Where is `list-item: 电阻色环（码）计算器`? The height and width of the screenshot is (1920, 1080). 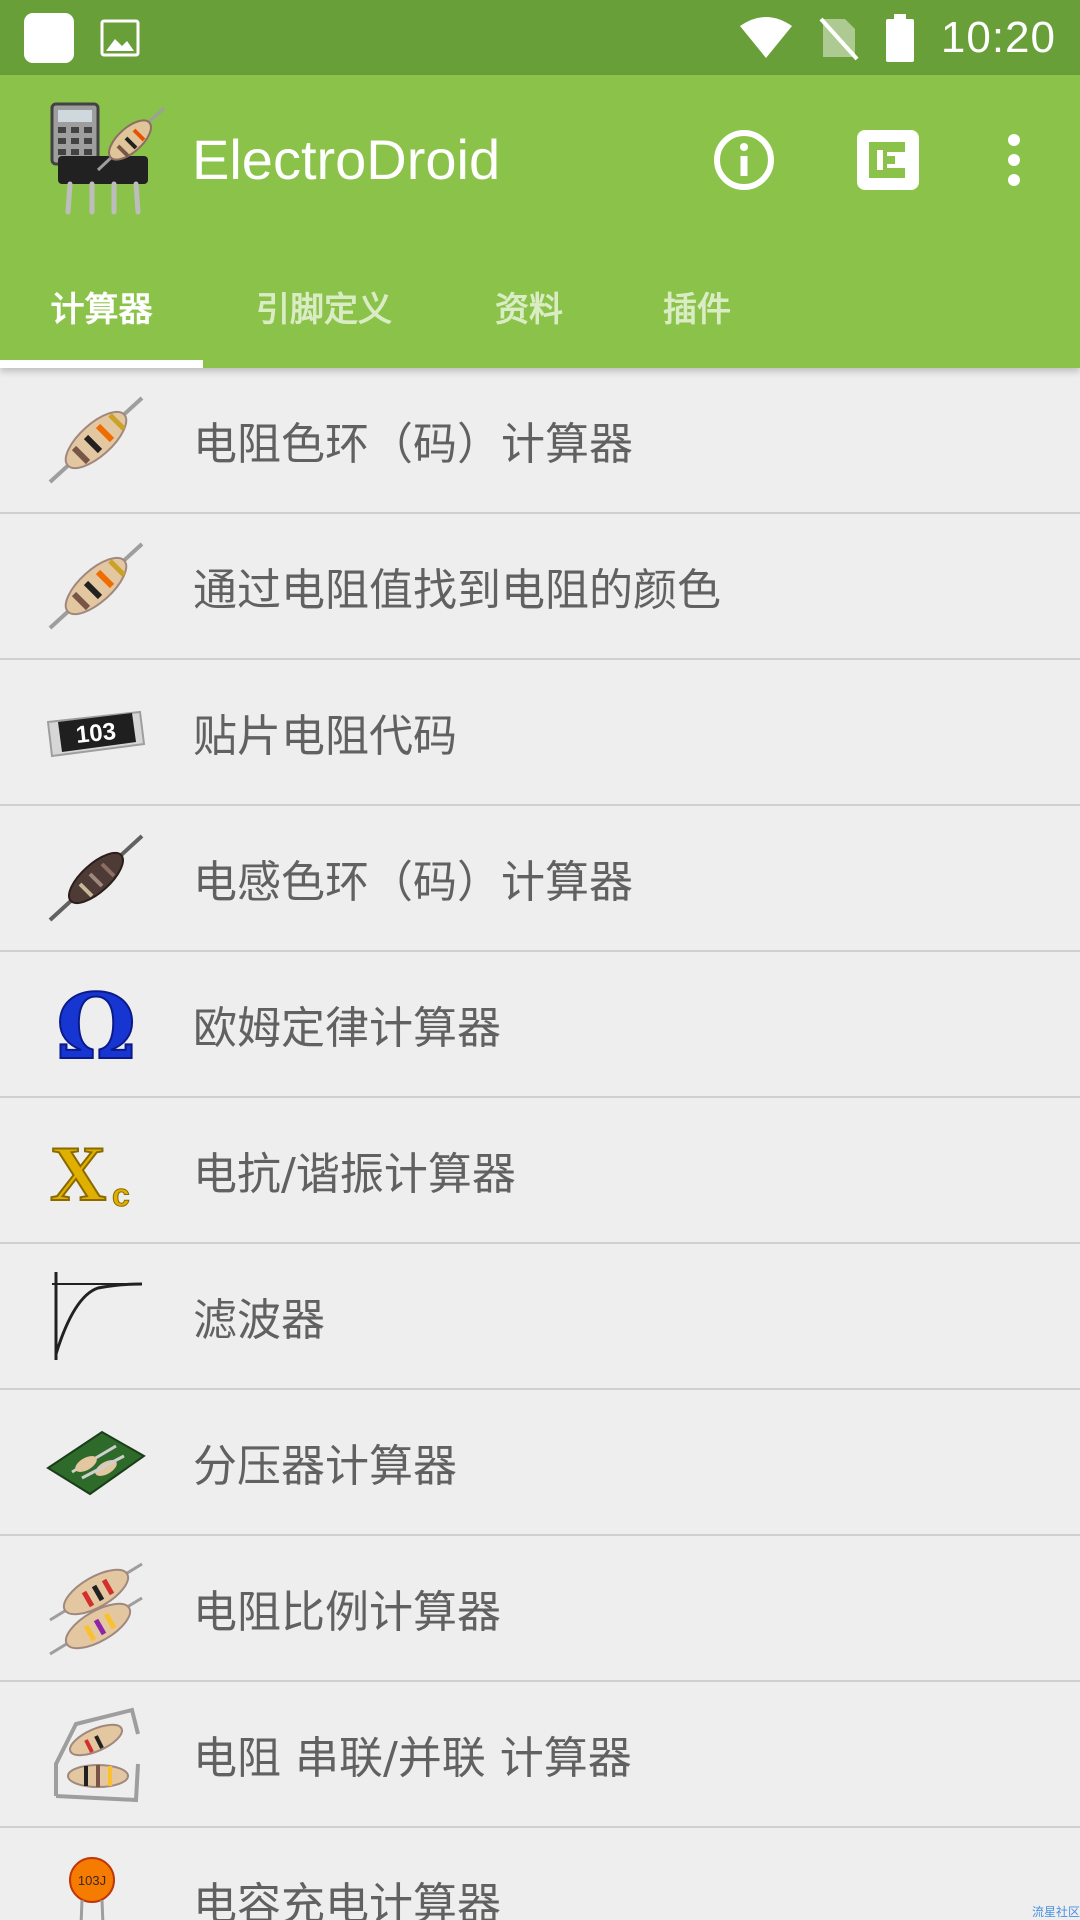
list-item: 电阻色环（码）计算器 is located at coordinates (540, 441).